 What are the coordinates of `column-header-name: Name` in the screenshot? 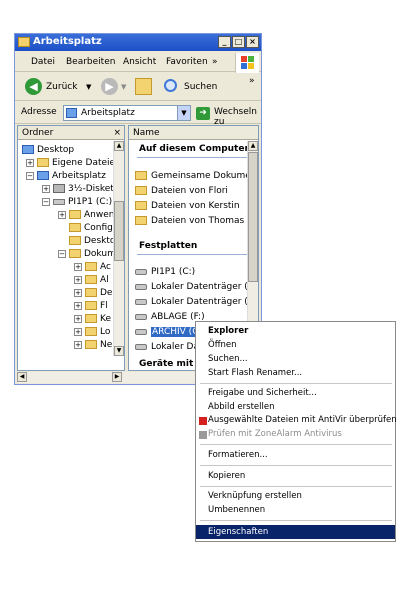 It's located at (193, 133).